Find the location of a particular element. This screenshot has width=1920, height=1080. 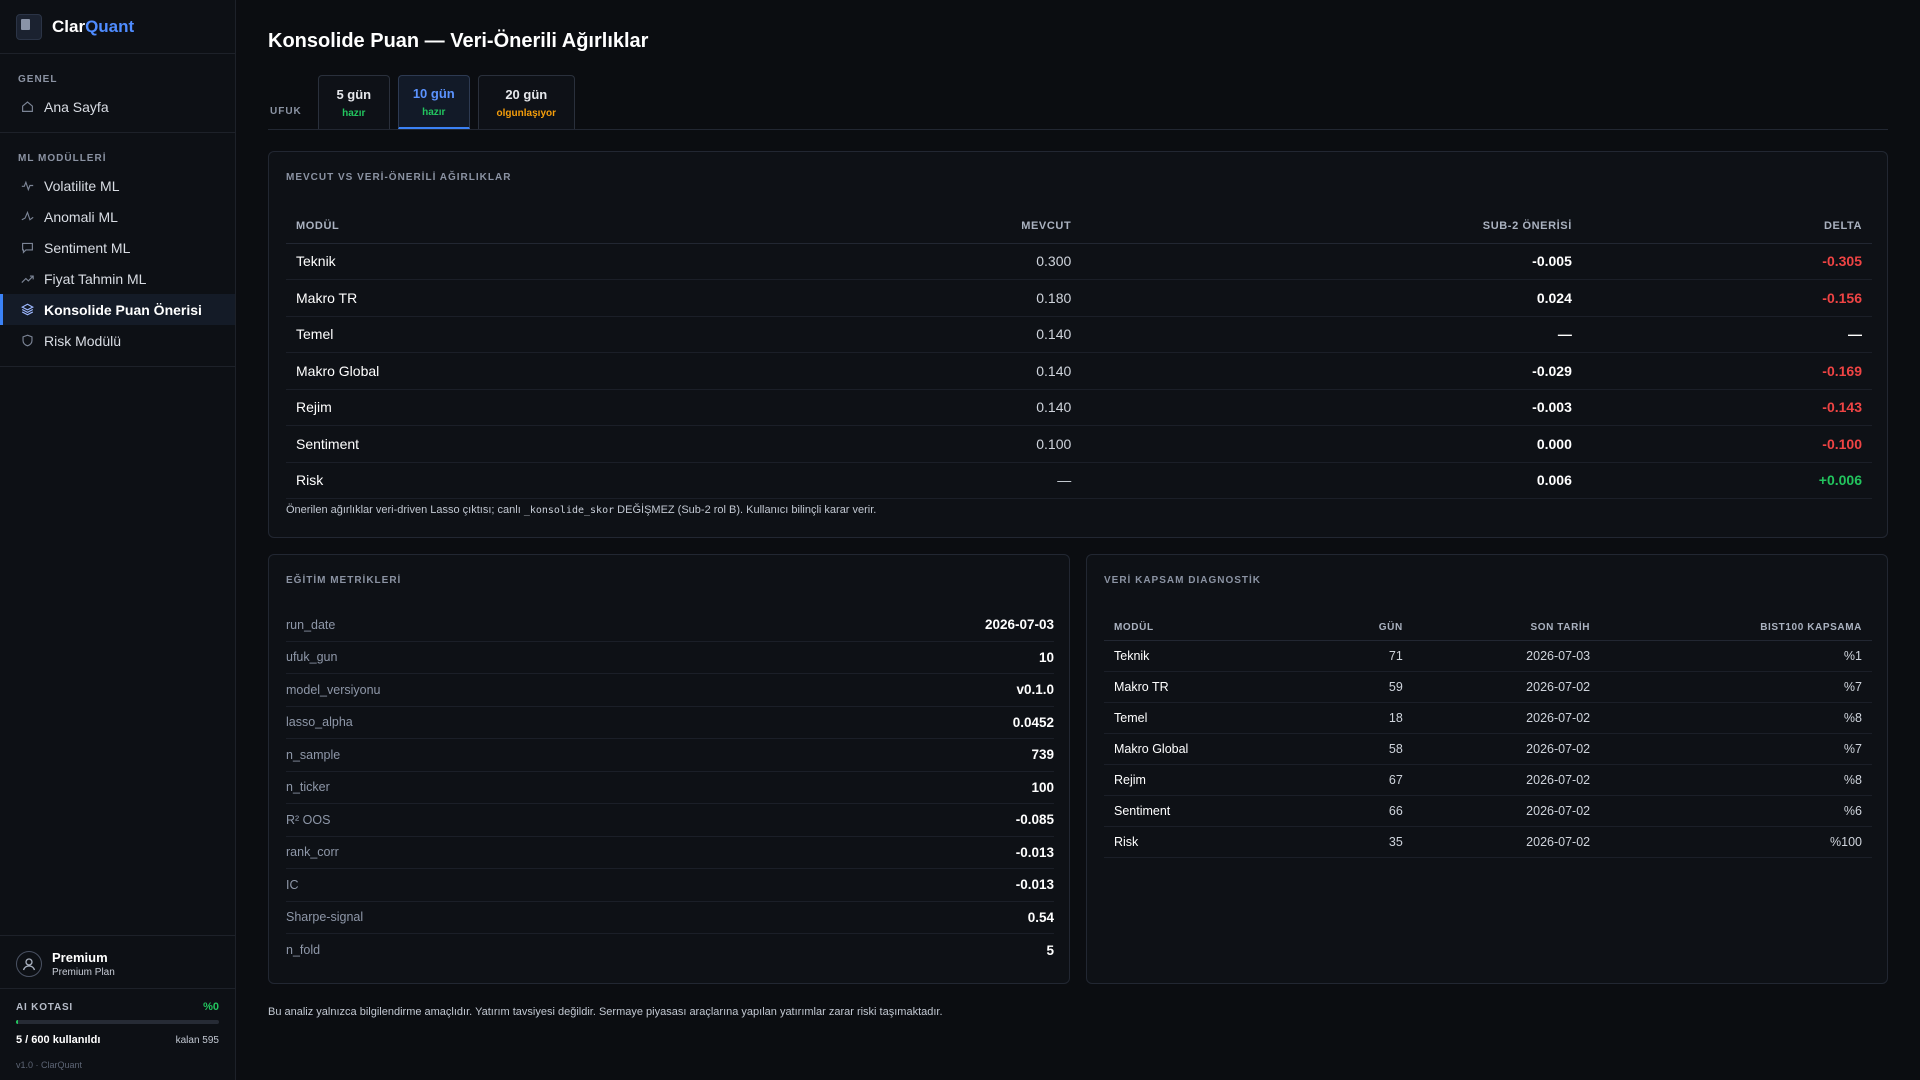

tab-10-days: 10 gün hazır is located at coordinates (433, 102).